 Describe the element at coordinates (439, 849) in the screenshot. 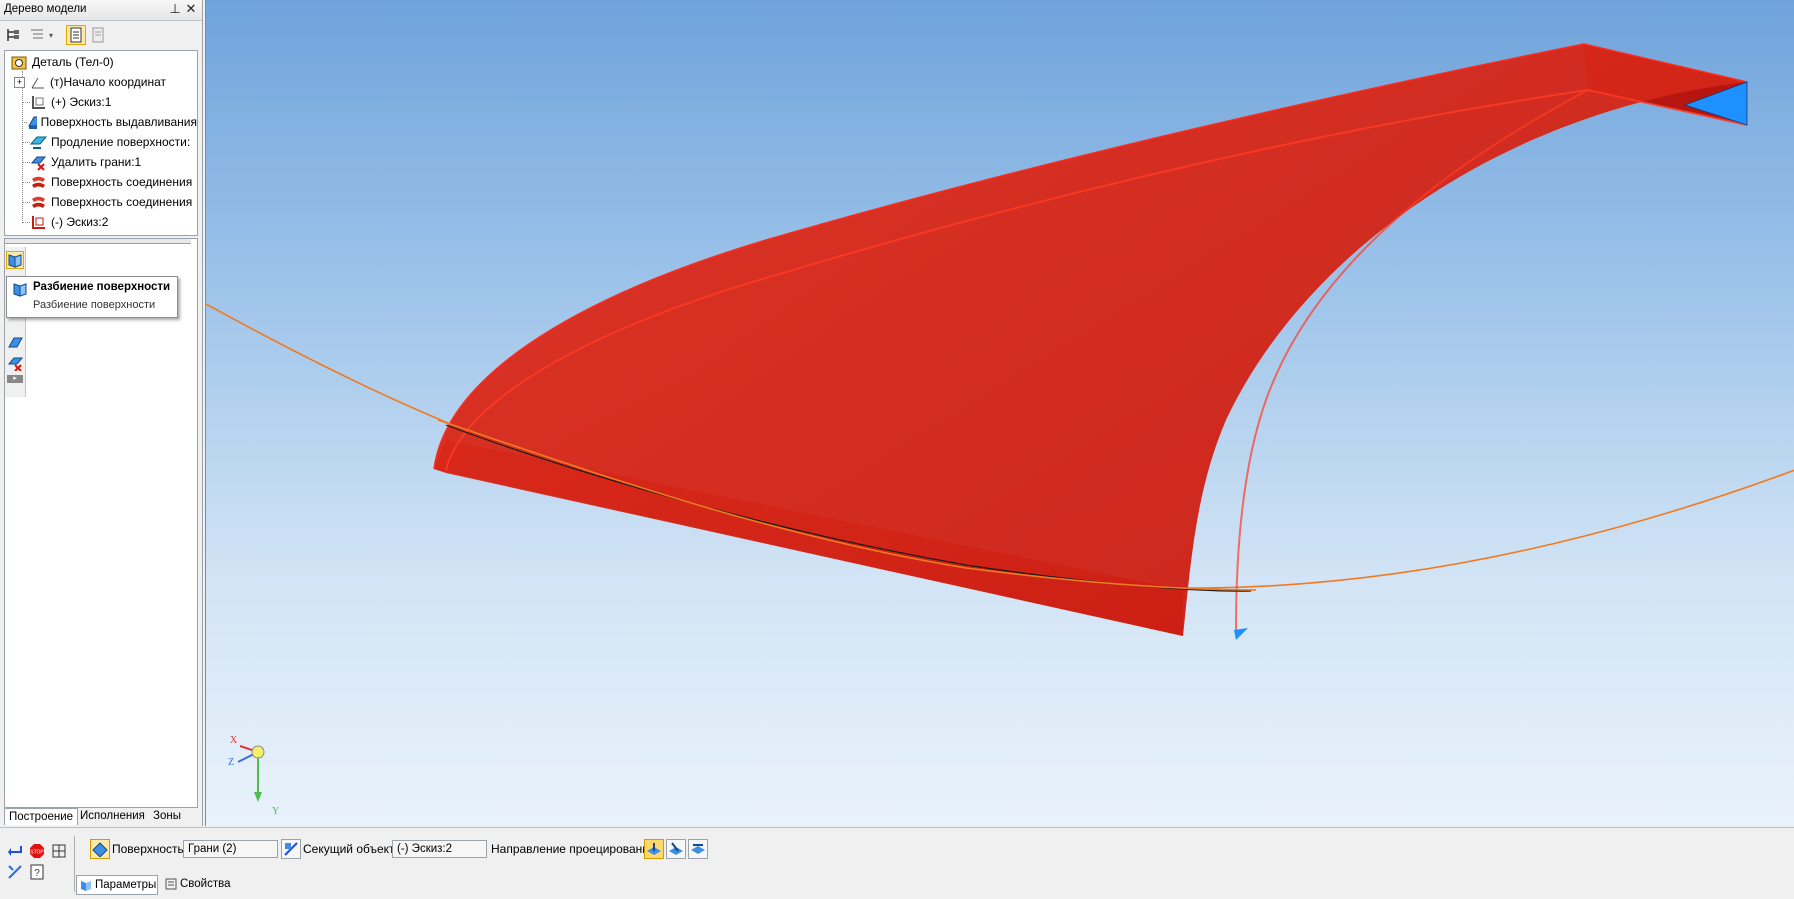

I see `cutting-object-field: (-) Эскиз:2` at that location.